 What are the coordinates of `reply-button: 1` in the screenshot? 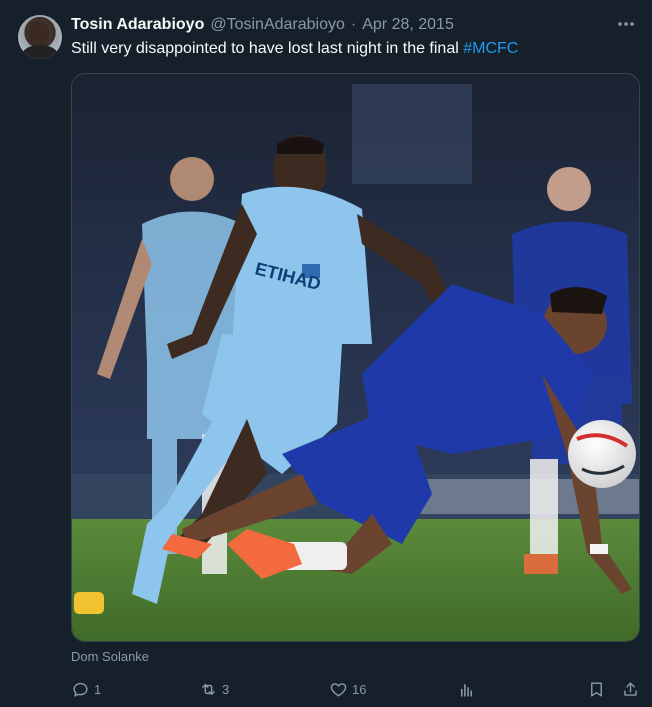 It's located at (86, 689).